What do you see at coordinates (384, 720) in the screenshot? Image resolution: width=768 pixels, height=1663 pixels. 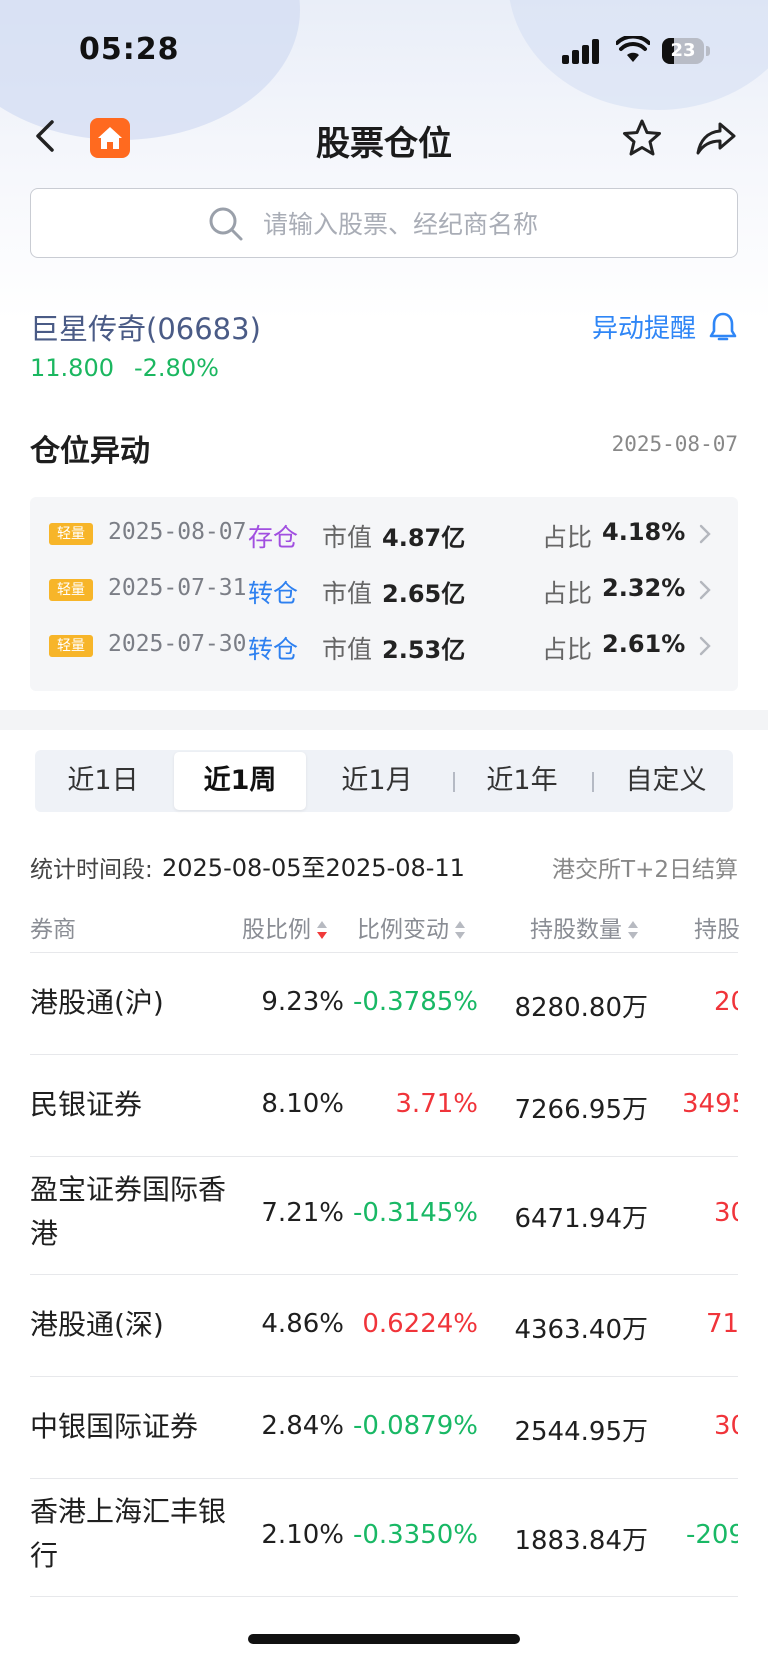 I see `section-divider` at bounding box center [384, 720].